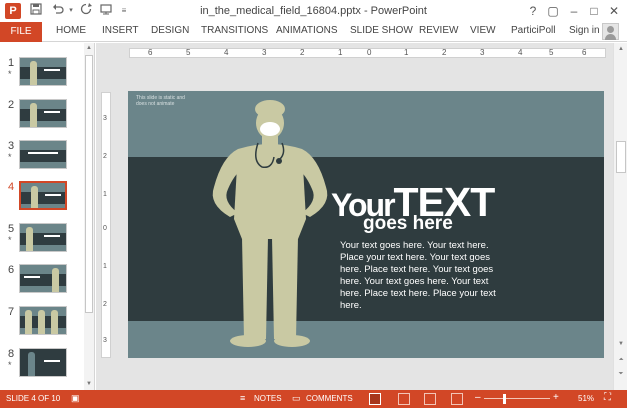 This screenshot has height=408, width=627. Describe the element at coordinates (306, 30) in the screenshot. I see `tab-animations: ANIMATIONS` at that location.